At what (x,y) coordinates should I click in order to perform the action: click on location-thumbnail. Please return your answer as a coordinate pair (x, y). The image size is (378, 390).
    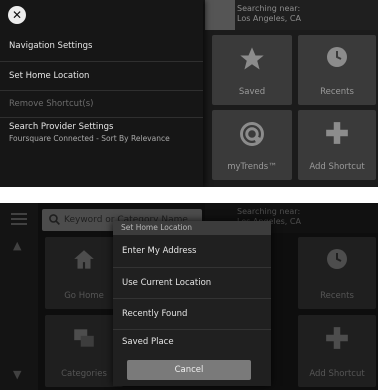
    Looking at the image, I should click on (220, 15).